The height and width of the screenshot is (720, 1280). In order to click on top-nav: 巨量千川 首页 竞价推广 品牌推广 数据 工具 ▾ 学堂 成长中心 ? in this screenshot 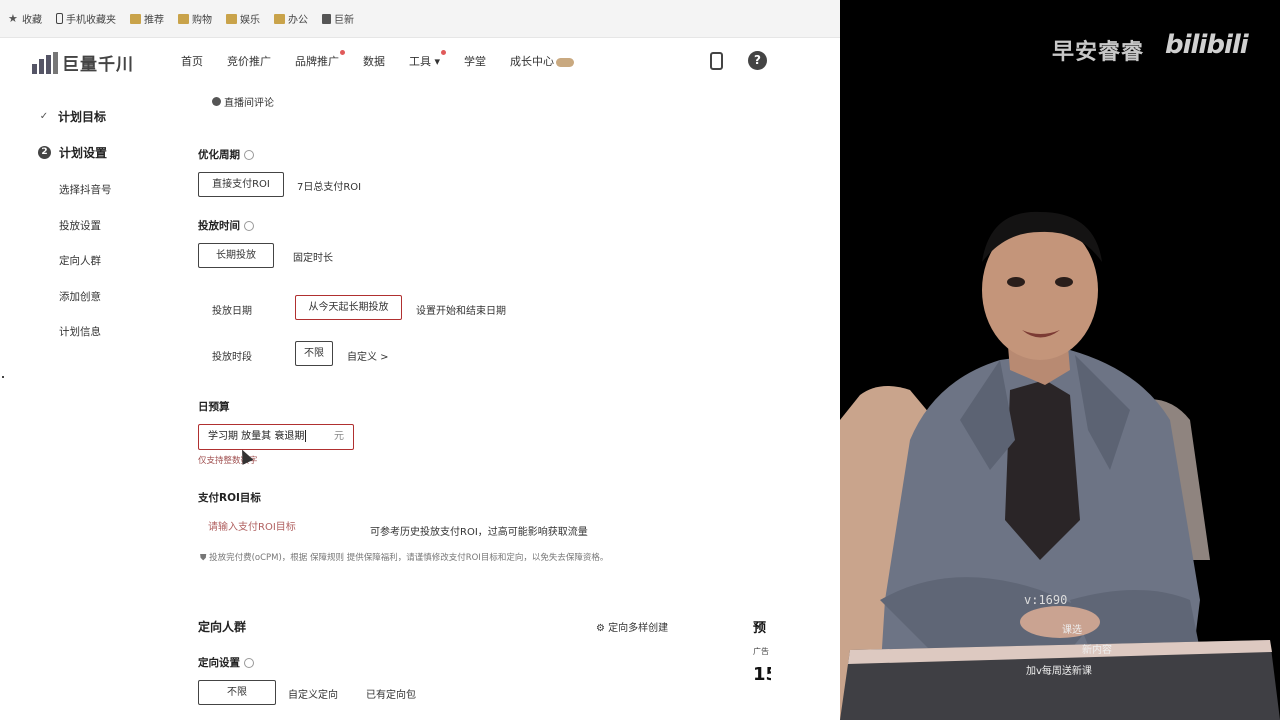, I will do `click(420, 61)`.